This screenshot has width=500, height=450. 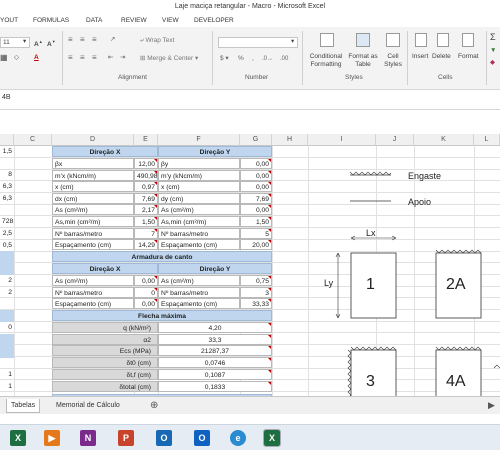 What do you see at coordinates (256, 245) in the screenshot?
I see `direcao-y-value: 20,00` at bounding box center [256, 245].